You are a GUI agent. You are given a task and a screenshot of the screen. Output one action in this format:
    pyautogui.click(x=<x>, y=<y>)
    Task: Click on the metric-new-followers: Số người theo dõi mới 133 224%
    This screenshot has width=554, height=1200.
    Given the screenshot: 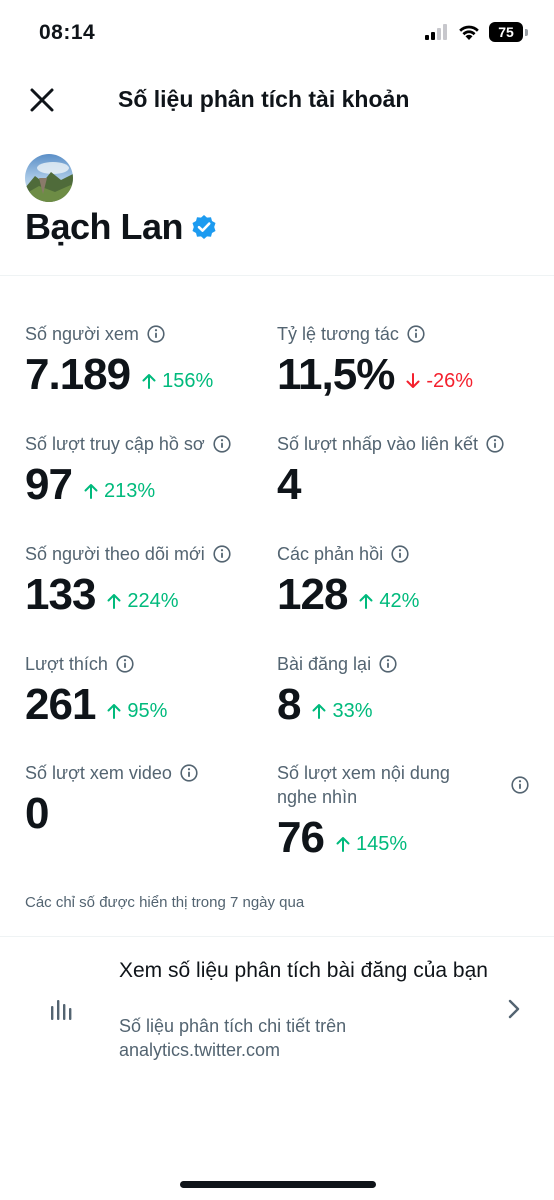 What is the action you would take?
    pyautogui.click(x=128, y=581)
    